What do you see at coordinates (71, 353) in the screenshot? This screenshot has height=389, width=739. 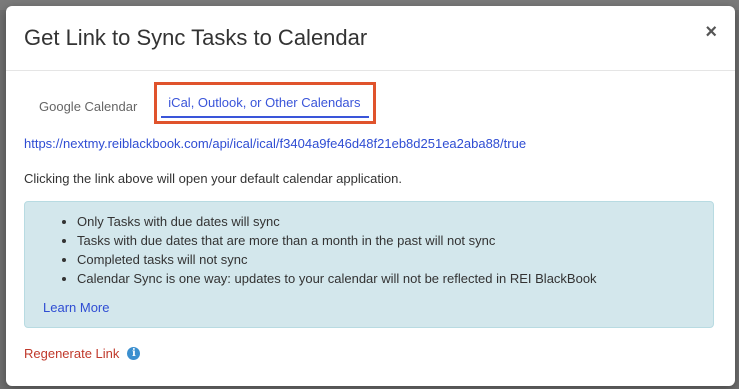 I see `regenerate-link: Regenerate Link` at bounding box center [71, 353].